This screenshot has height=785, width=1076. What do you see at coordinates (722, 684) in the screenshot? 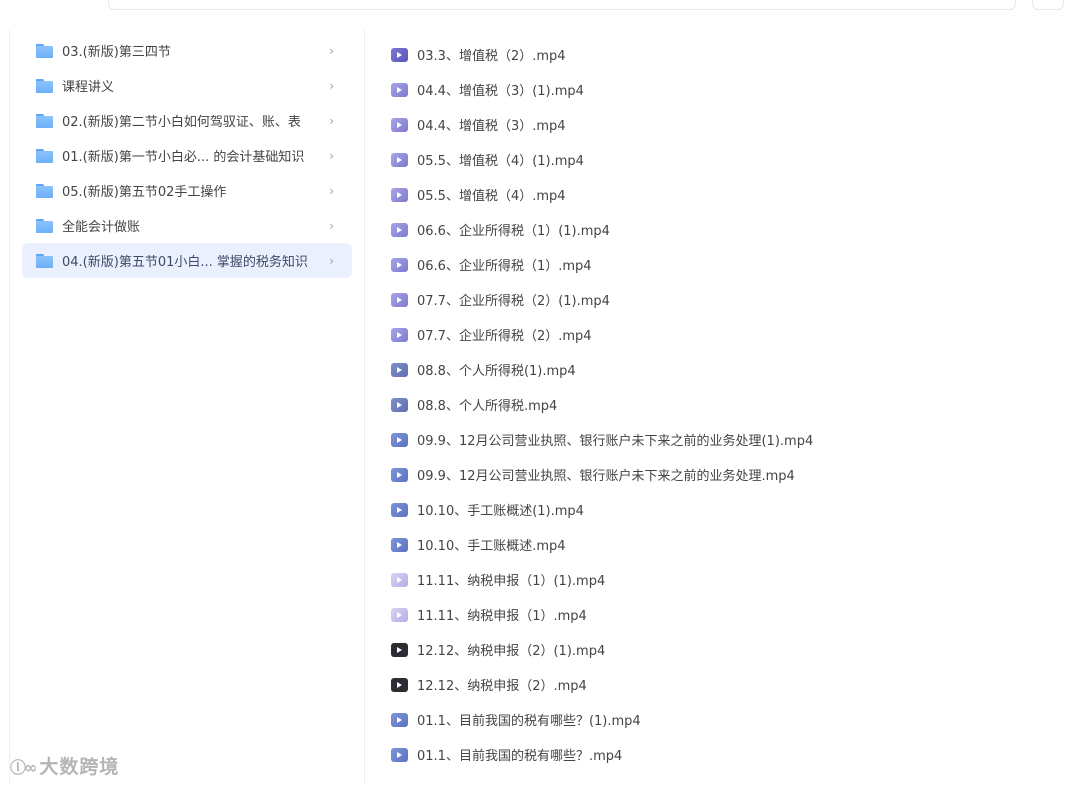
I see `file-item: 12.12、纳税申报（2）.mp4` at bounding box center [722, 684].